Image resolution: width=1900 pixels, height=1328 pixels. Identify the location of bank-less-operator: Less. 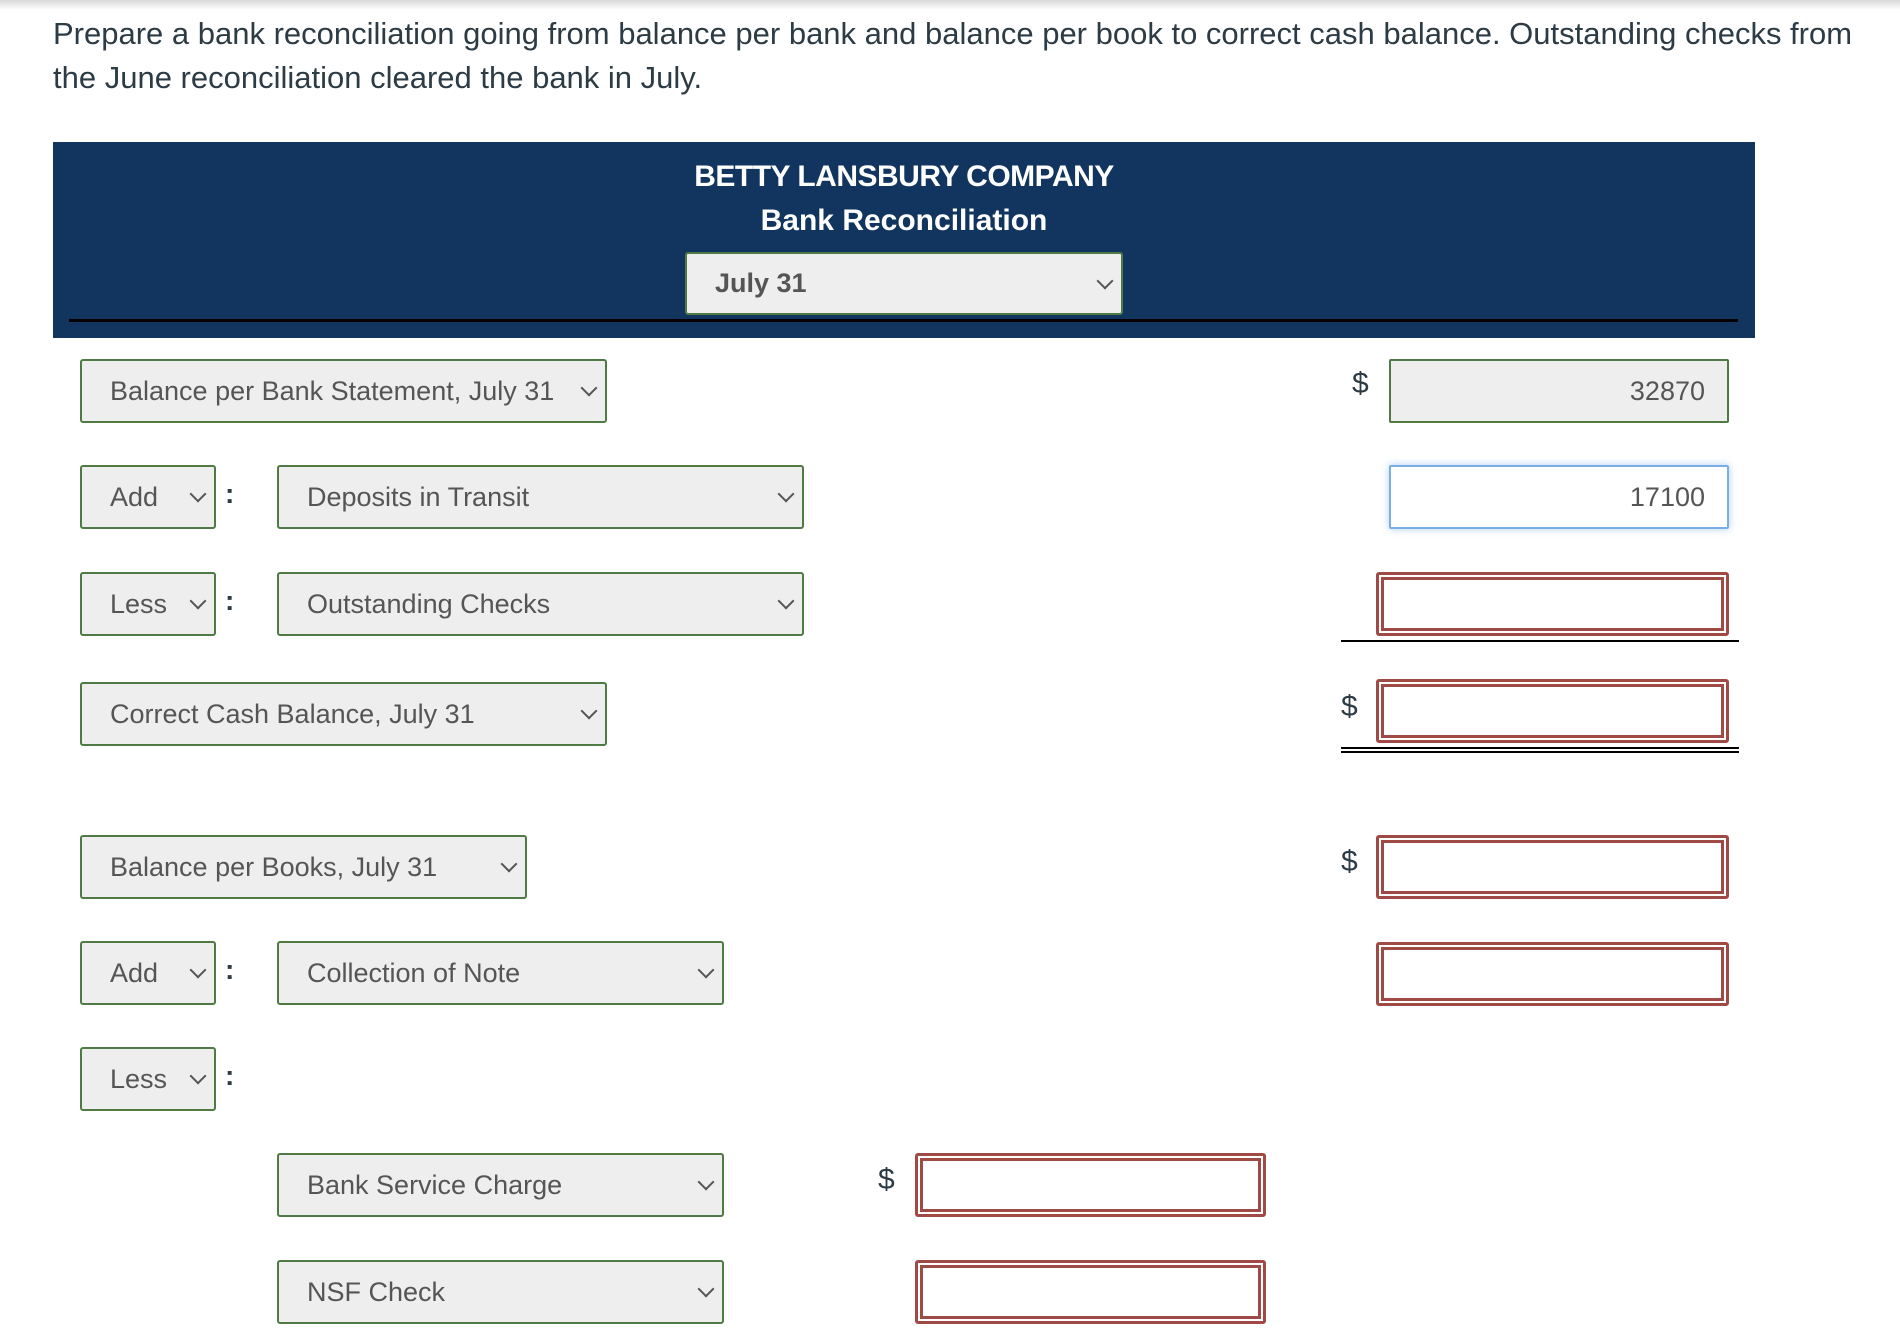
(139, 603).